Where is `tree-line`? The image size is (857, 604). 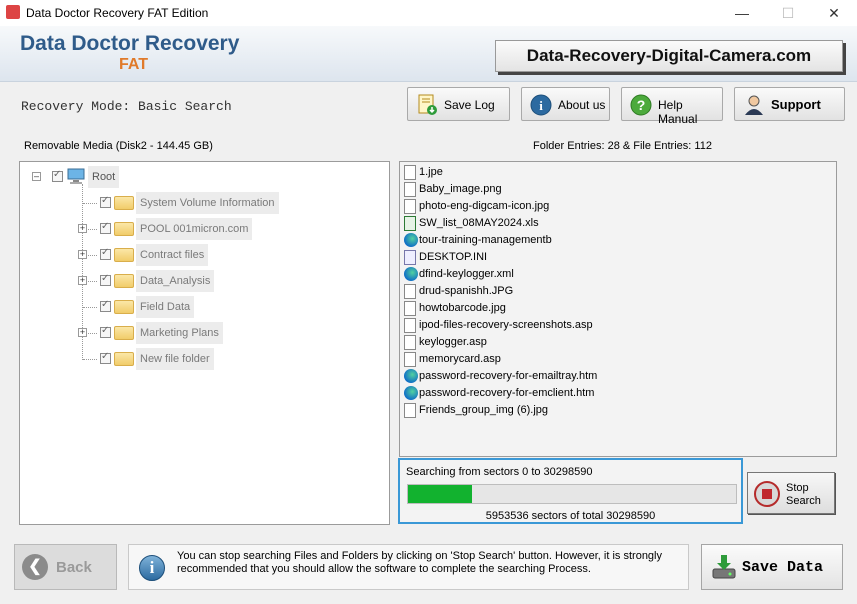
tree-line is located at coordinates (90, 203).